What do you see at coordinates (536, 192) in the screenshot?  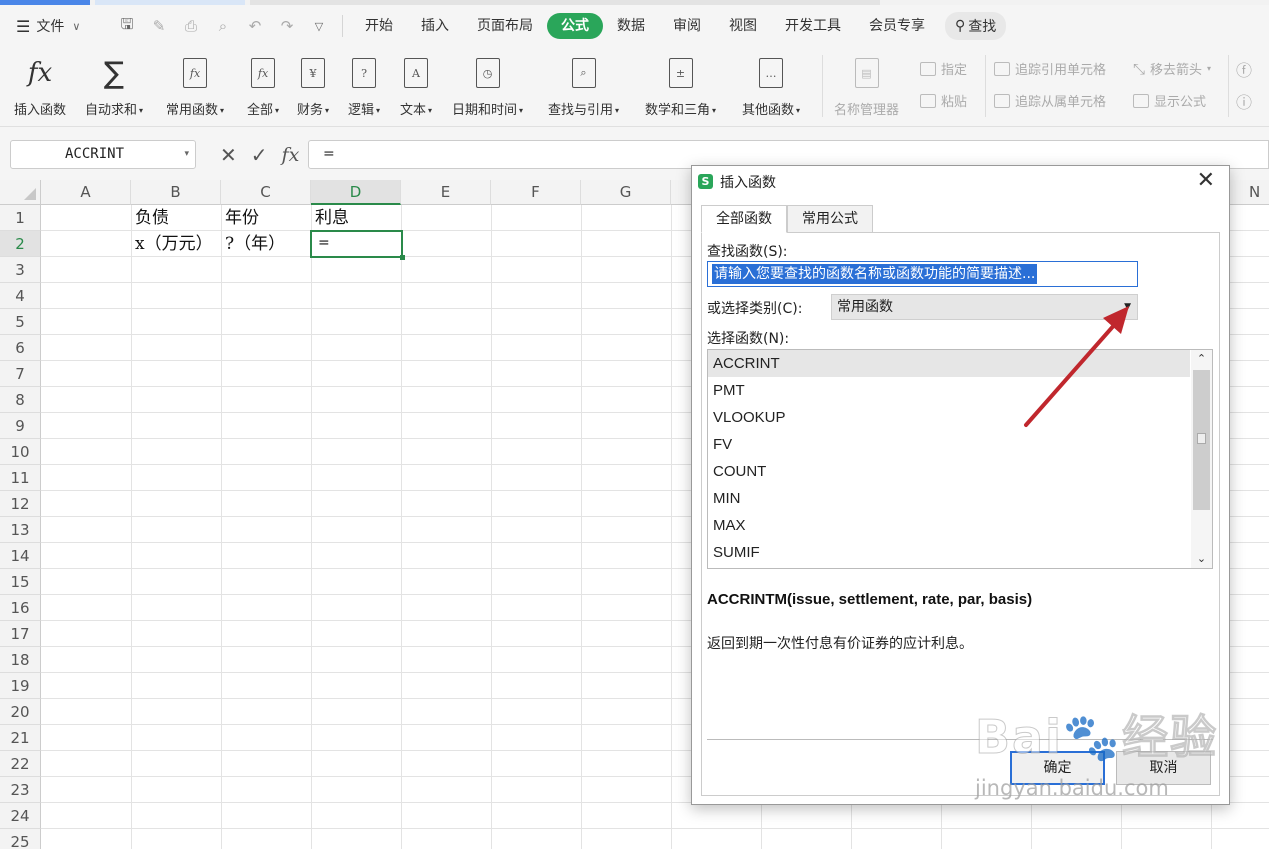 I see `column-header-f: F` at bounding box center [536, 192].